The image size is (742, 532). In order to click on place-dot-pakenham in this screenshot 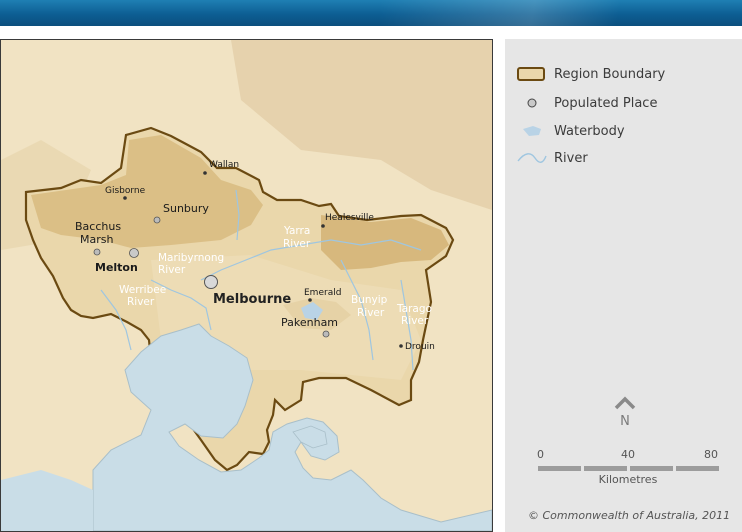, I will do `click(326, 334)`.